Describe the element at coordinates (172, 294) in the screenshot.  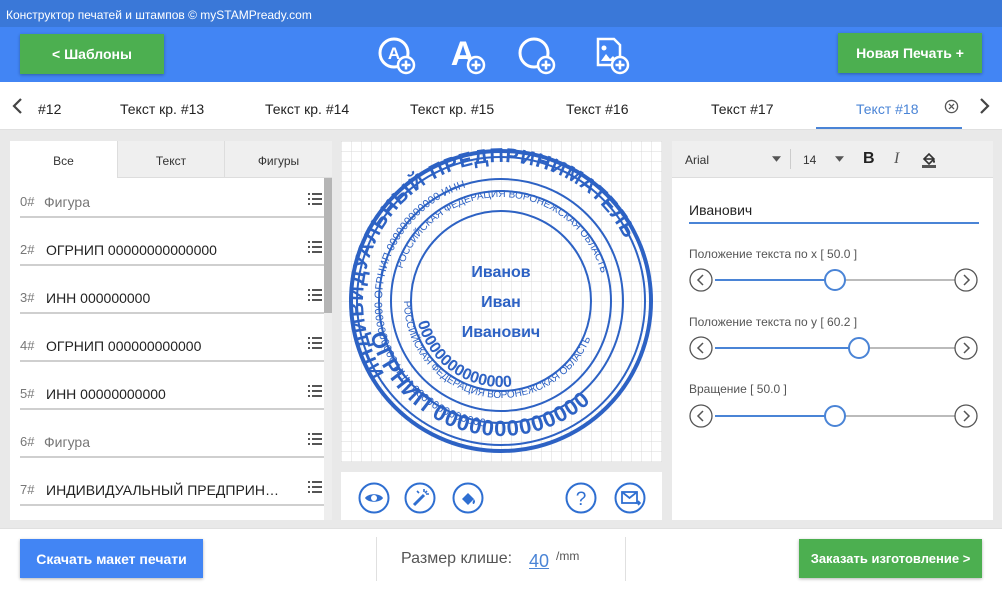
I see `list-item: 3# ИНН 000000000` at that location.